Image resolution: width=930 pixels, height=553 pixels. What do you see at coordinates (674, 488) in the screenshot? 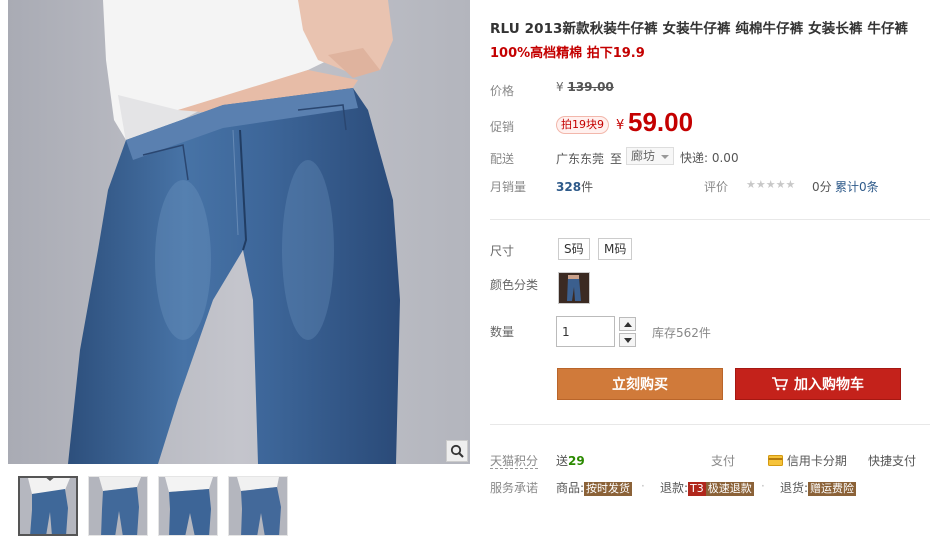
I see `service-refund-label: 退款:` at bounding box center [674, 488].